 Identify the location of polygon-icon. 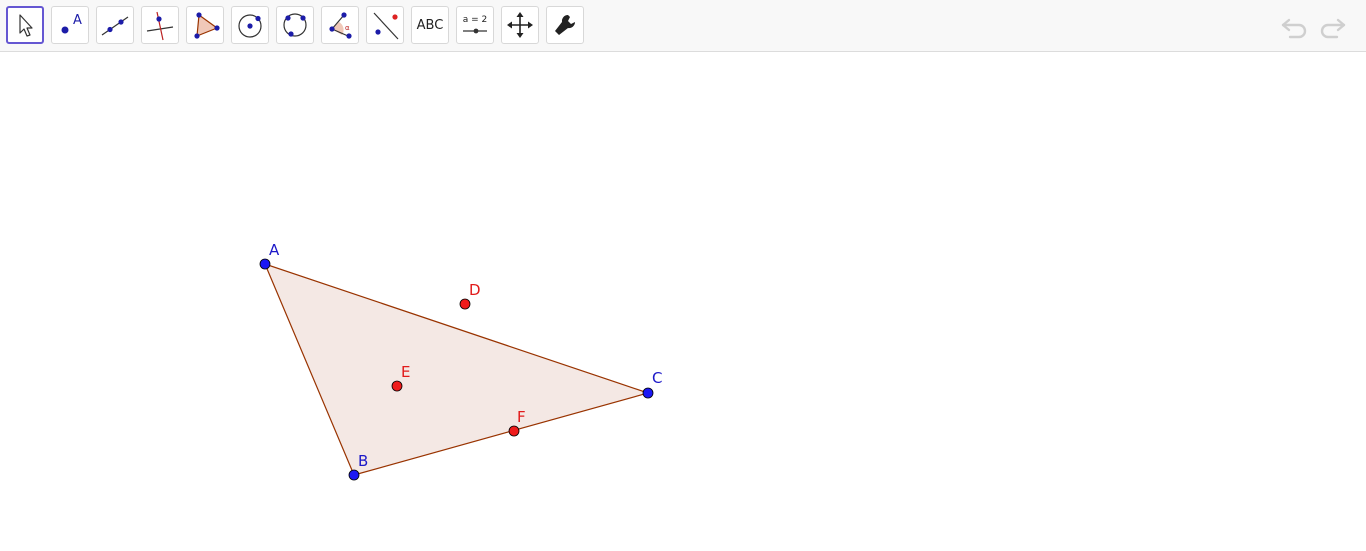
(207, 25).